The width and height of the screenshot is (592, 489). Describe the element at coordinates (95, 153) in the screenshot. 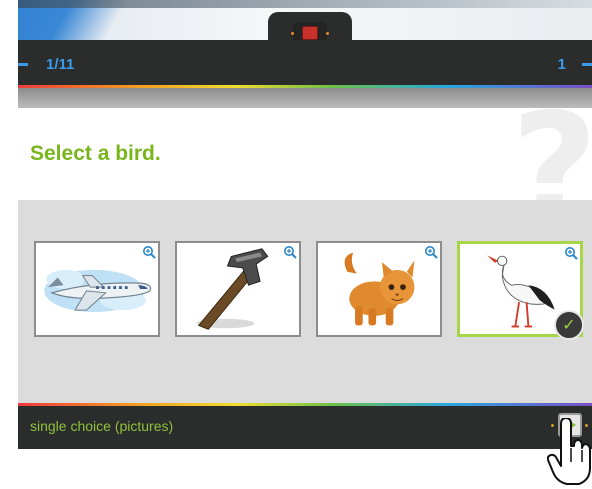

I see `question-prompt: Select a bird.` at that location.